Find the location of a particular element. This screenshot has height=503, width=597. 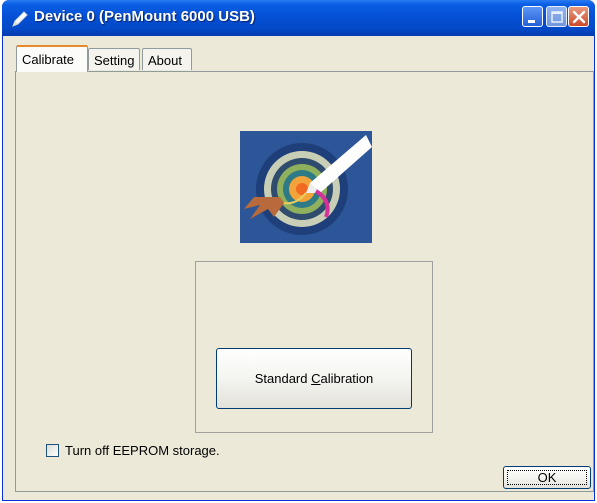

window-title: Device 0 (PenMount 6000 USB) is located at coordinates (144, 16).